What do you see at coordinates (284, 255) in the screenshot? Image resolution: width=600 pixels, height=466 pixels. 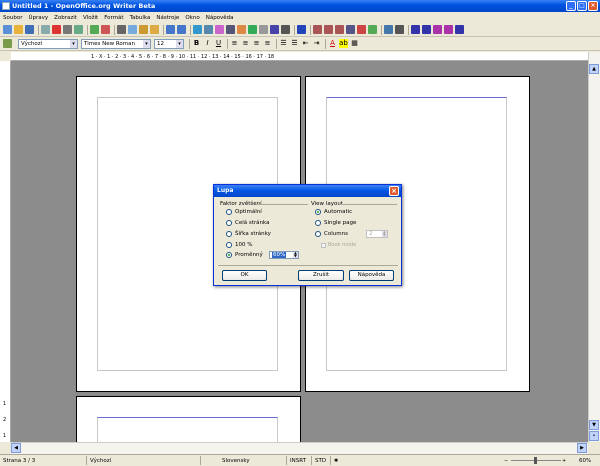 I see `zoom-percent-spinbox: 60% ▲ ▼` at bounding box center [284, 255].